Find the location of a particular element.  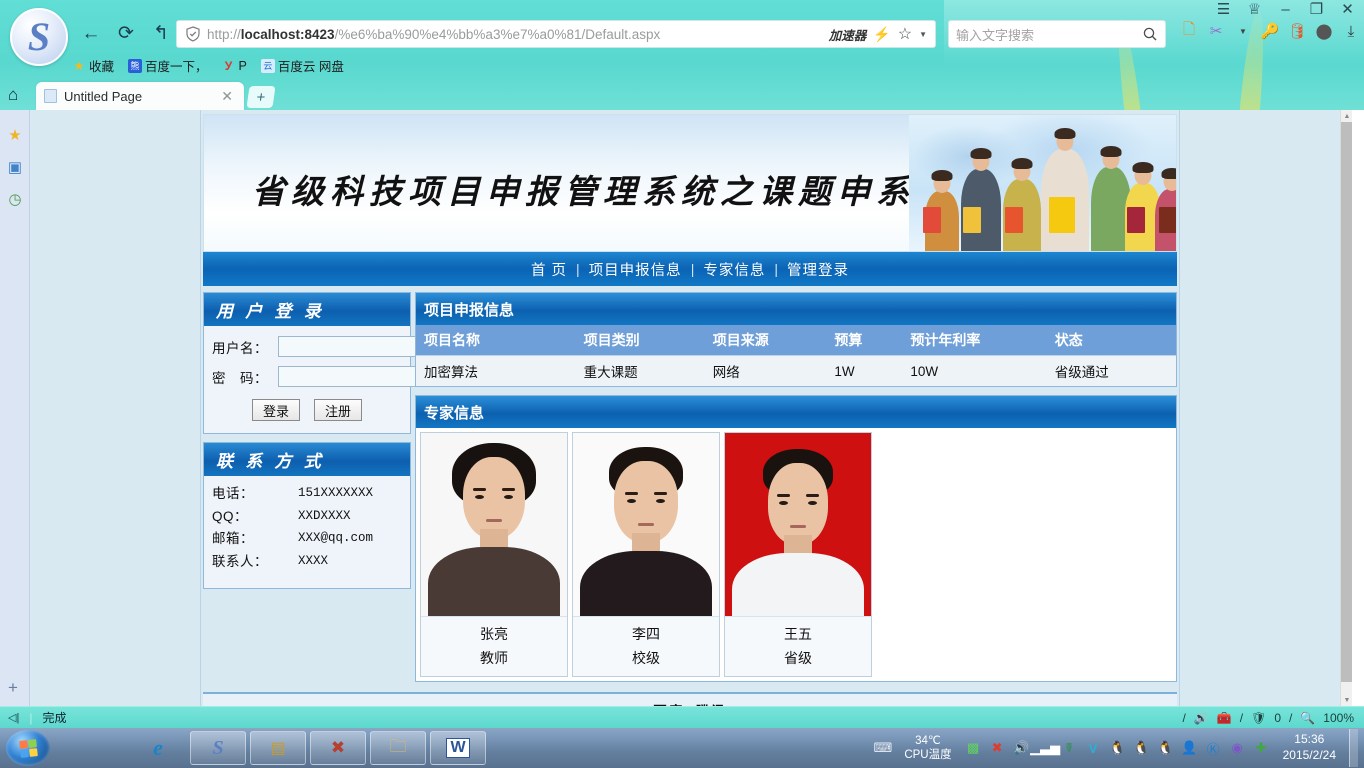

toolbox-icon: 🧰 is located at coordinates (1224, 718).